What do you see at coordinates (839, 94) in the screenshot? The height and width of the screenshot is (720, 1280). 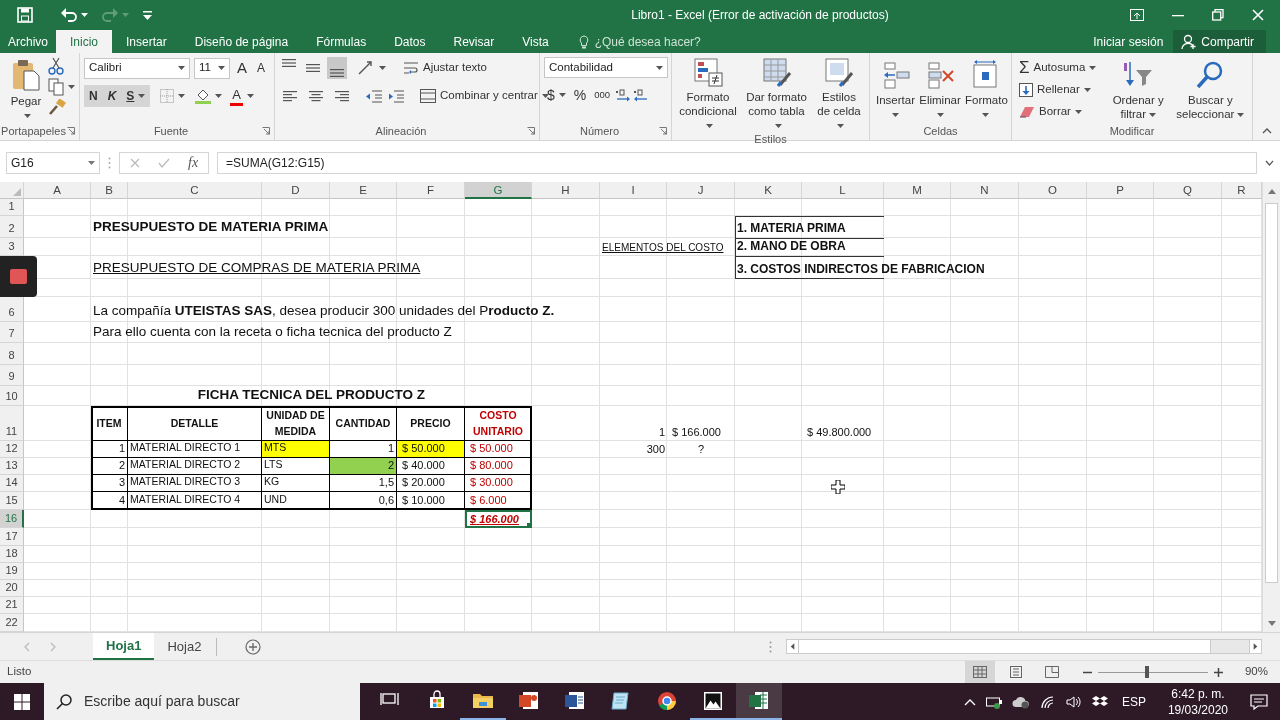 I see `styles-button: Estilos de celda` at bounding box center [839, 94].